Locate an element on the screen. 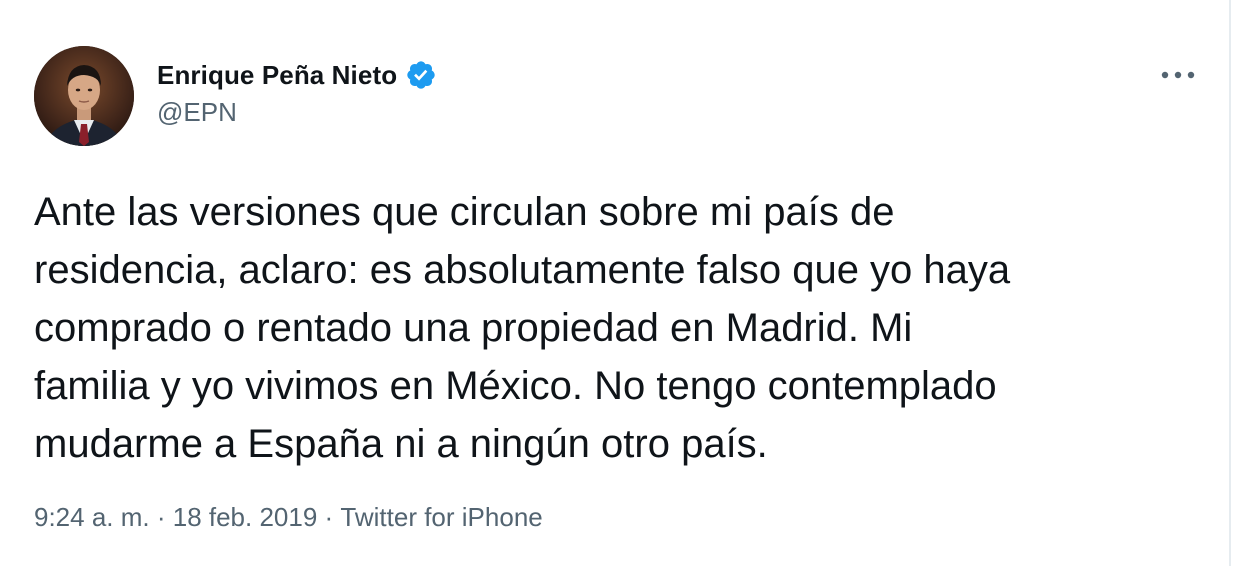 This screenshot has width=1244, height=566. avatar is located at coordinates (84, 96).